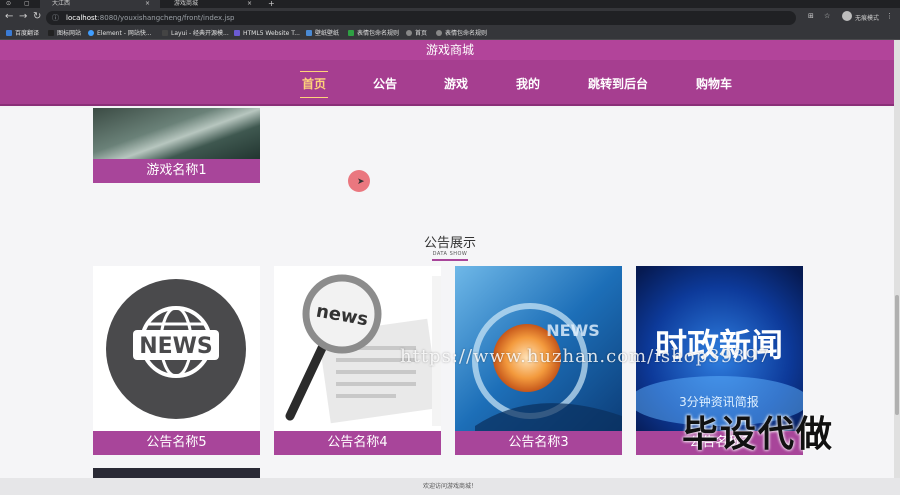  Describe the element at coordinates (37, 16) in the screenshot. I see `reload-icon: ↻` at that location.